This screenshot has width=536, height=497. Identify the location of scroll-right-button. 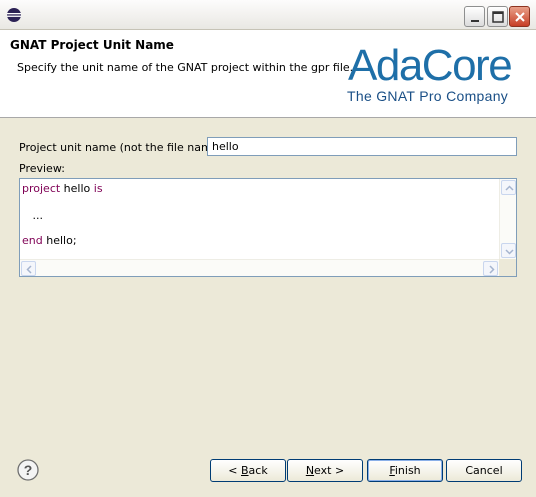
(490, 268).